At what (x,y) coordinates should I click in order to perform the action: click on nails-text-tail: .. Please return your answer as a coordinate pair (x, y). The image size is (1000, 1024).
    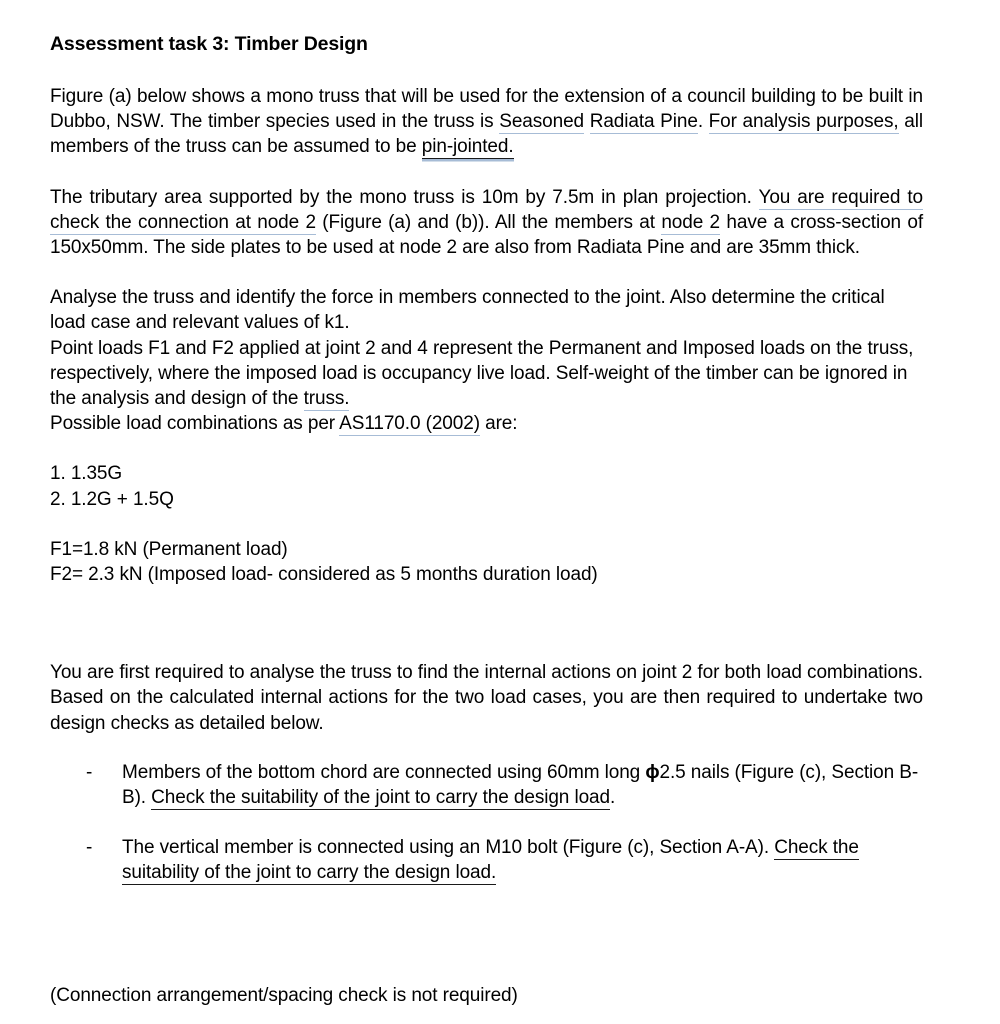
    Looking at the image, I should click on (612, 798).